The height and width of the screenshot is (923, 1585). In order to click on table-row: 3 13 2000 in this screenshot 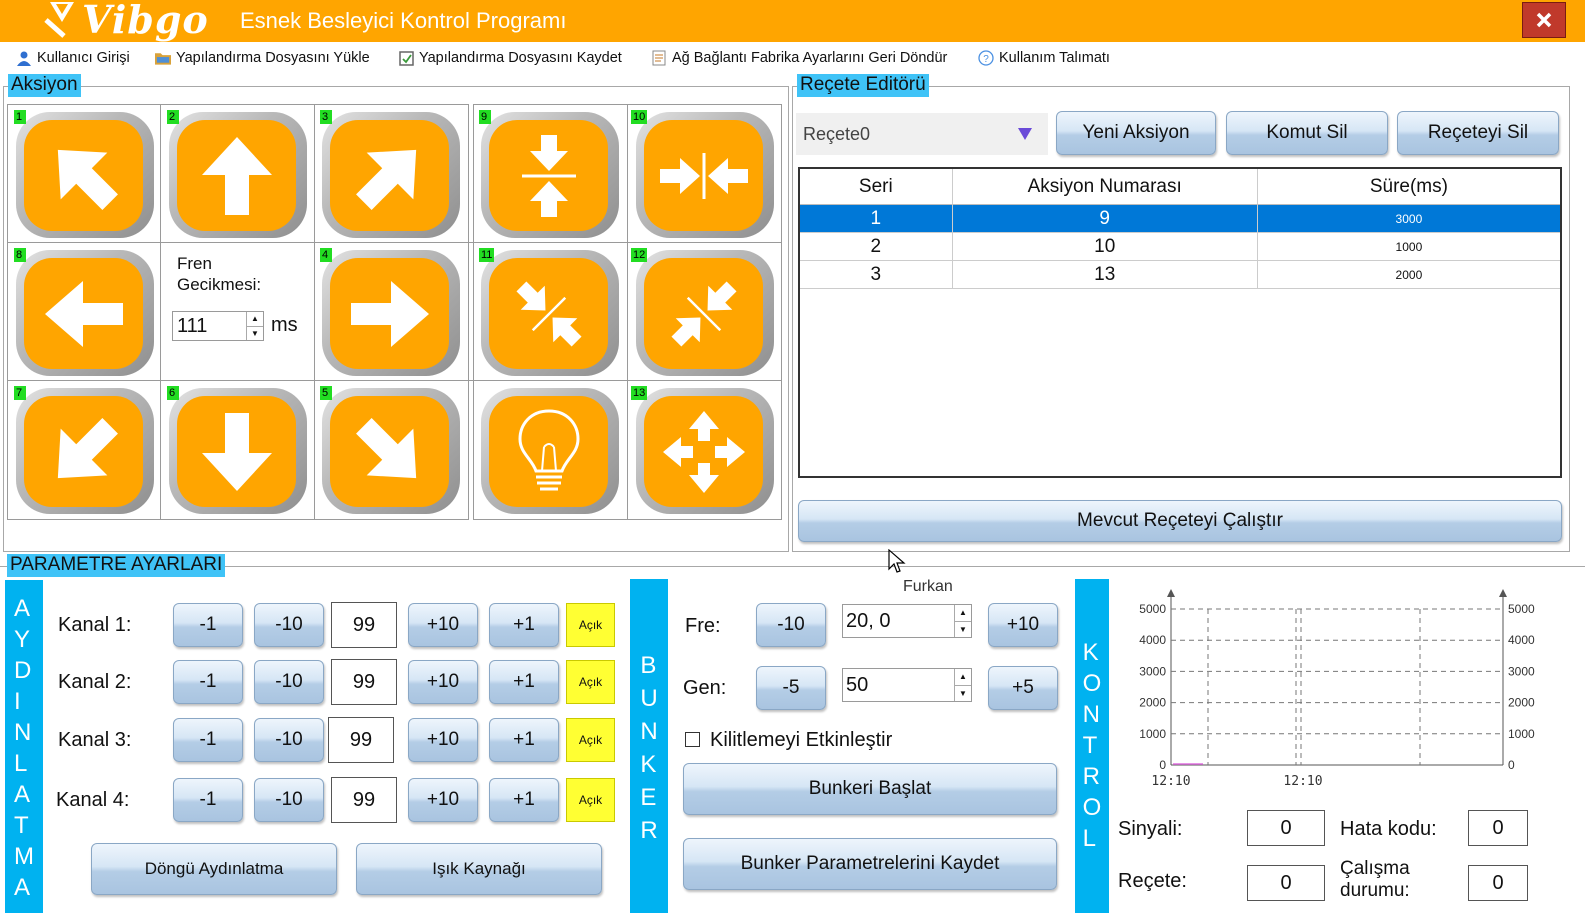, I will do `click(1180, 275)`.